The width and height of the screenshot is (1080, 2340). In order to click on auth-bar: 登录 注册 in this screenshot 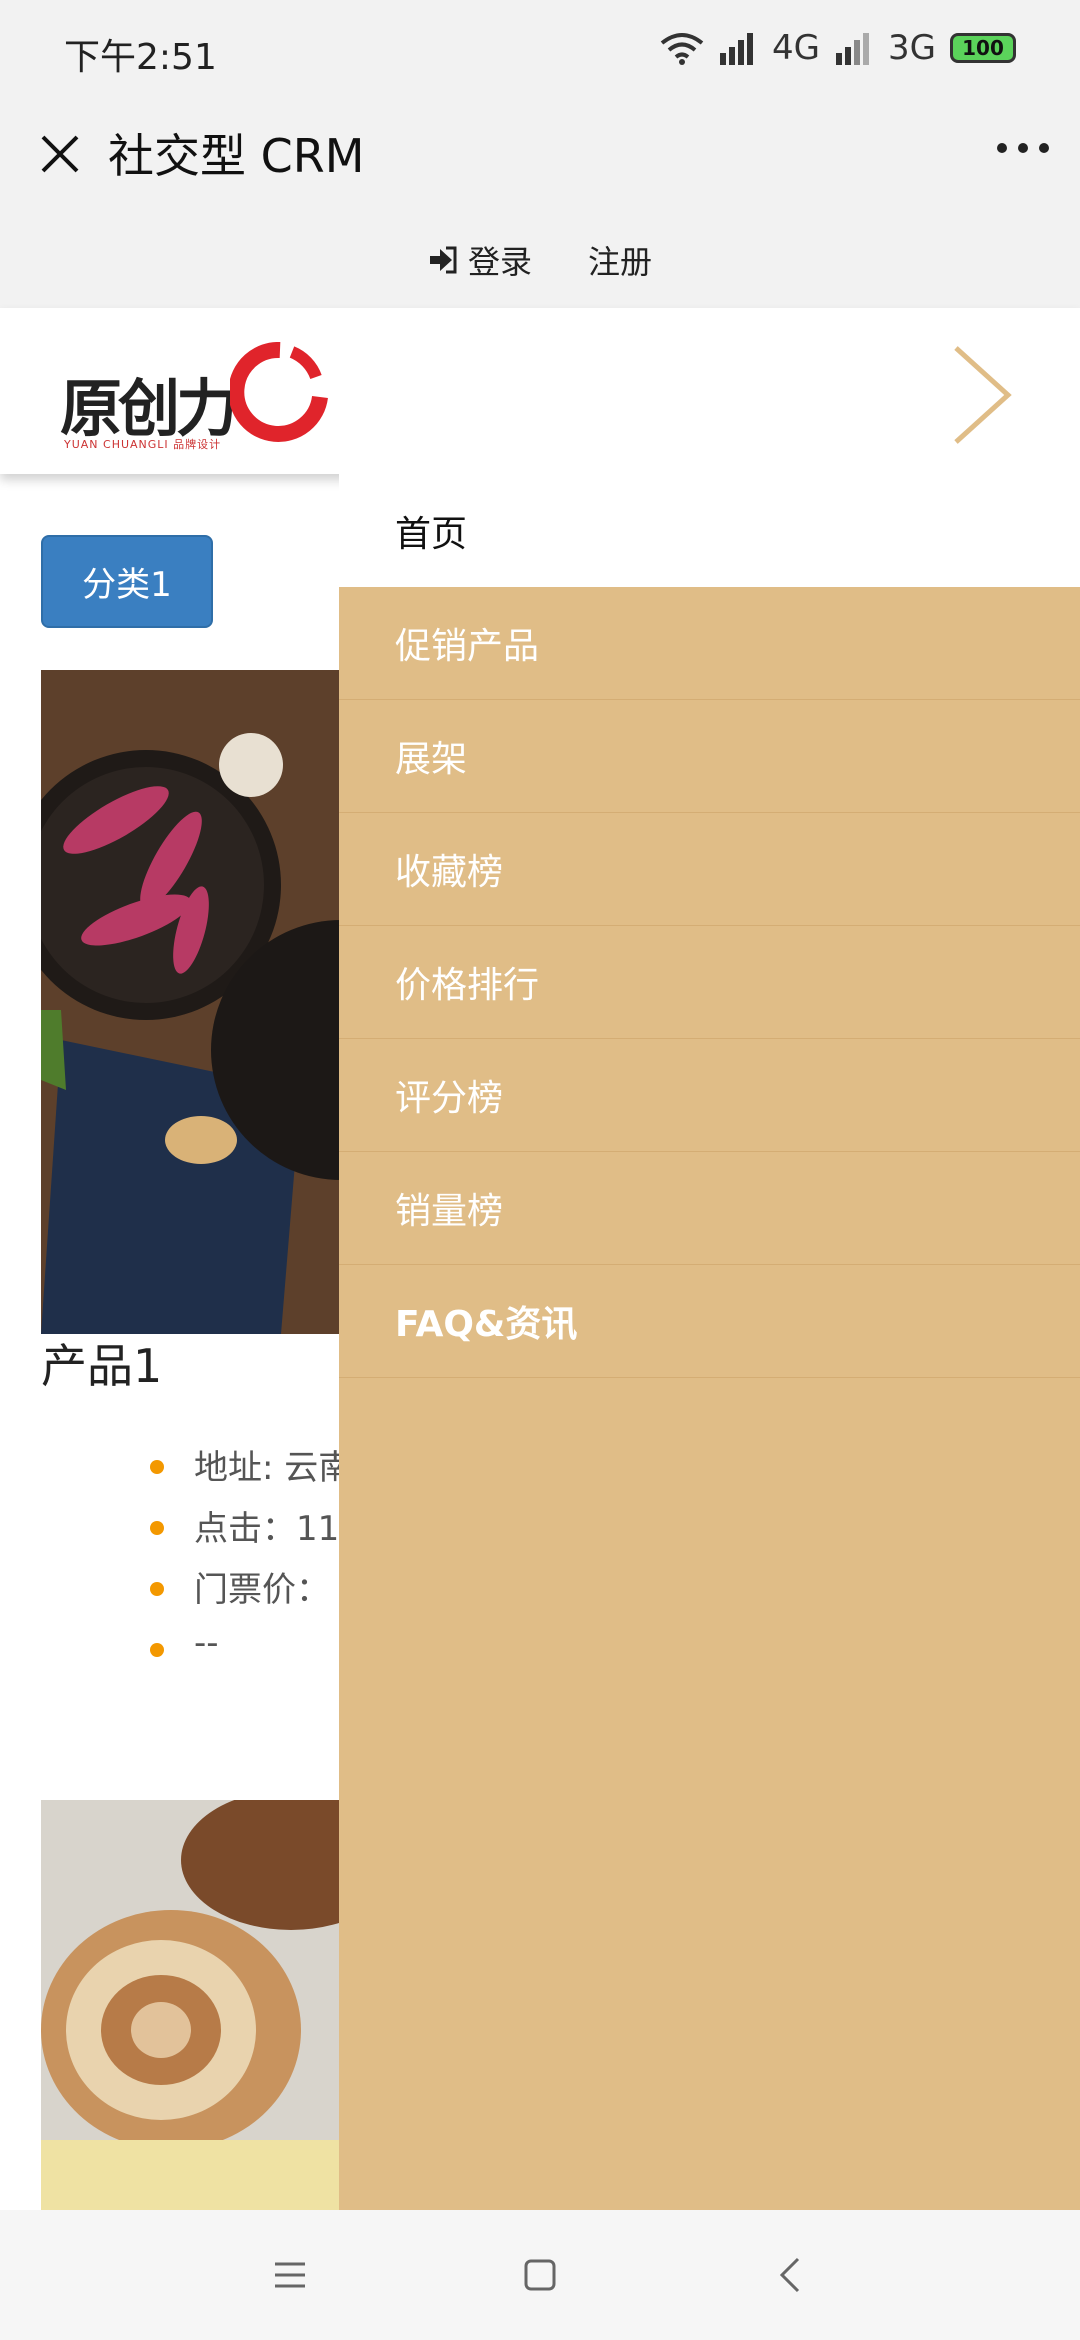, I will do `click(540, 260)`.